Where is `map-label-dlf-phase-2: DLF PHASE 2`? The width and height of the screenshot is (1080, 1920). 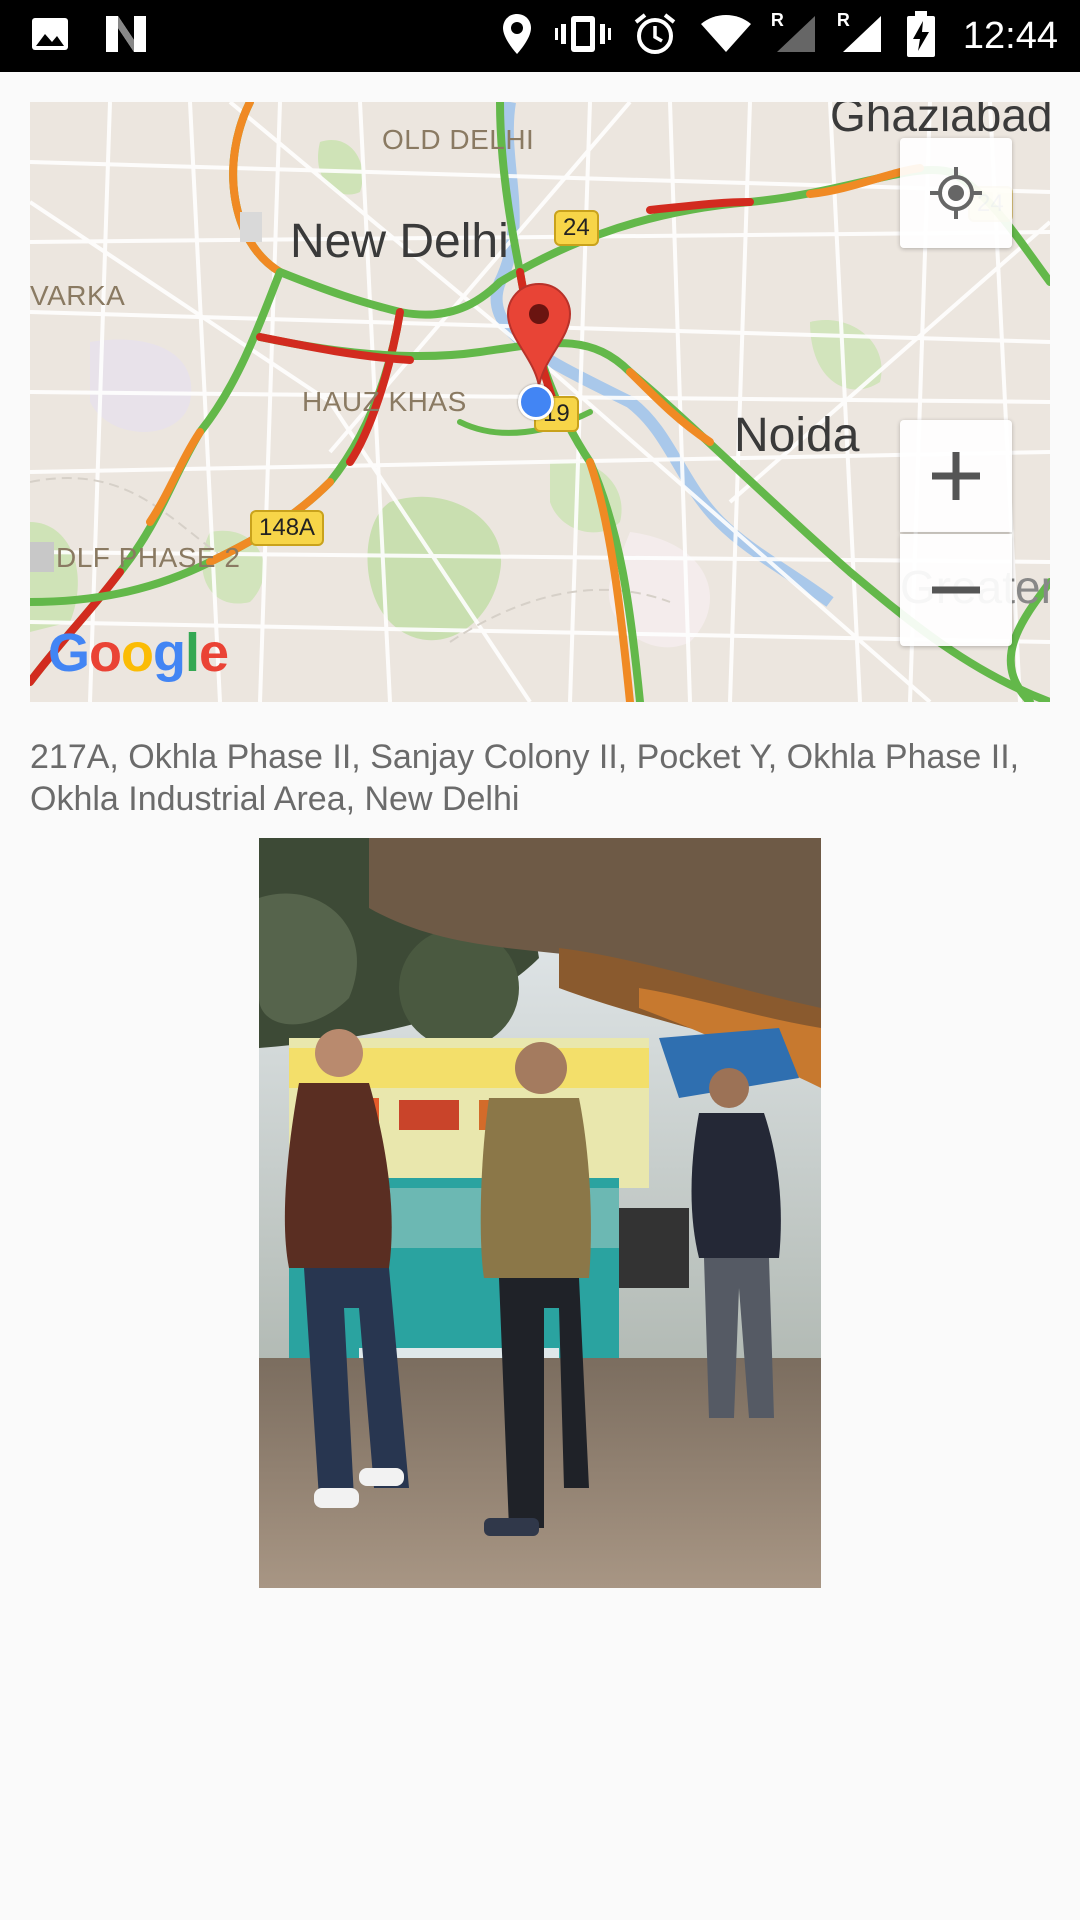 map-label-dlf-phase-2: DLF PHASE 2 is located at coordinates (148, 557).